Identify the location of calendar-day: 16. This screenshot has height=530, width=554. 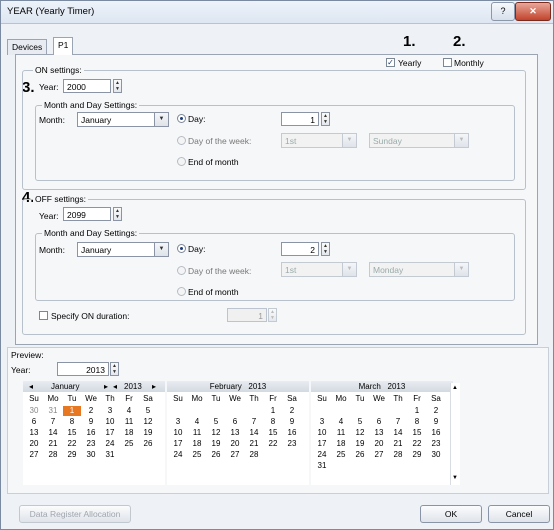
(436, 433).